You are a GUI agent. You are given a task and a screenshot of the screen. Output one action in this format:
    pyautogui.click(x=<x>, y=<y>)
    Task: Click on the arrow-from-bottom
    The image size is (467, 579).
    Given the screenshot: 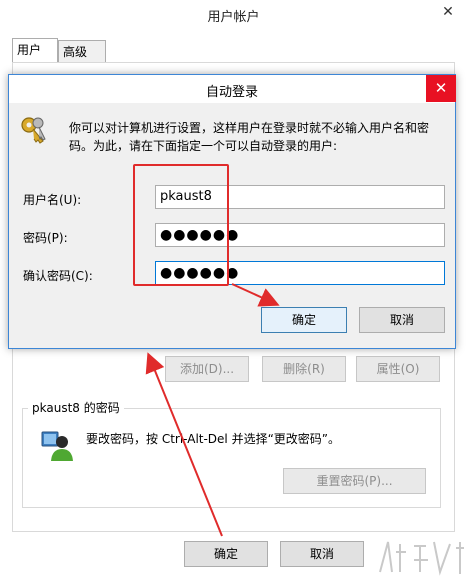 What is the action you would take?
    pyautogui.click(x=184, y=444)
    